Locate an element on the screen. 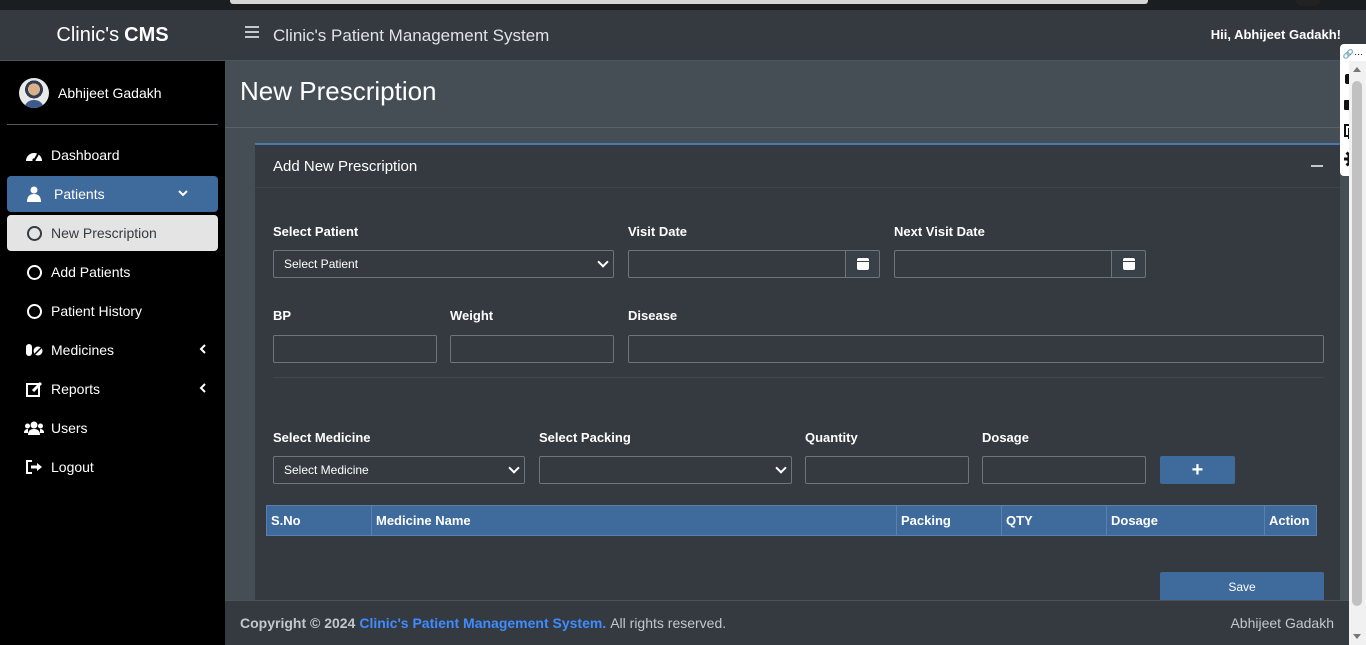 The width and height of the screenshot is (1366, 645). users-icon is located at coordinates (34, 428).